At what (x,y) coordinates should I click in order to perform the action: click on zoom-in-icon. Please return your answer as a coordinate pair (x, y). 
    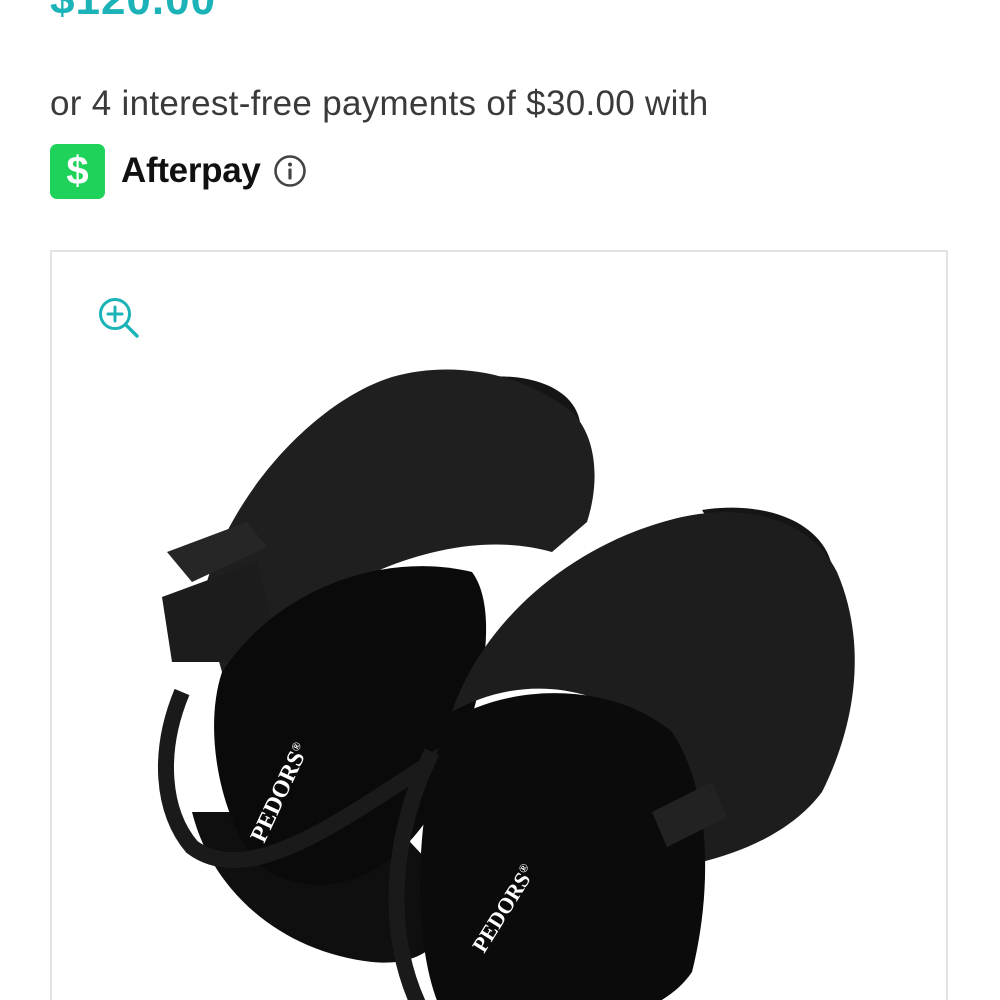
    Looking at the image, I should click on (119, 318).